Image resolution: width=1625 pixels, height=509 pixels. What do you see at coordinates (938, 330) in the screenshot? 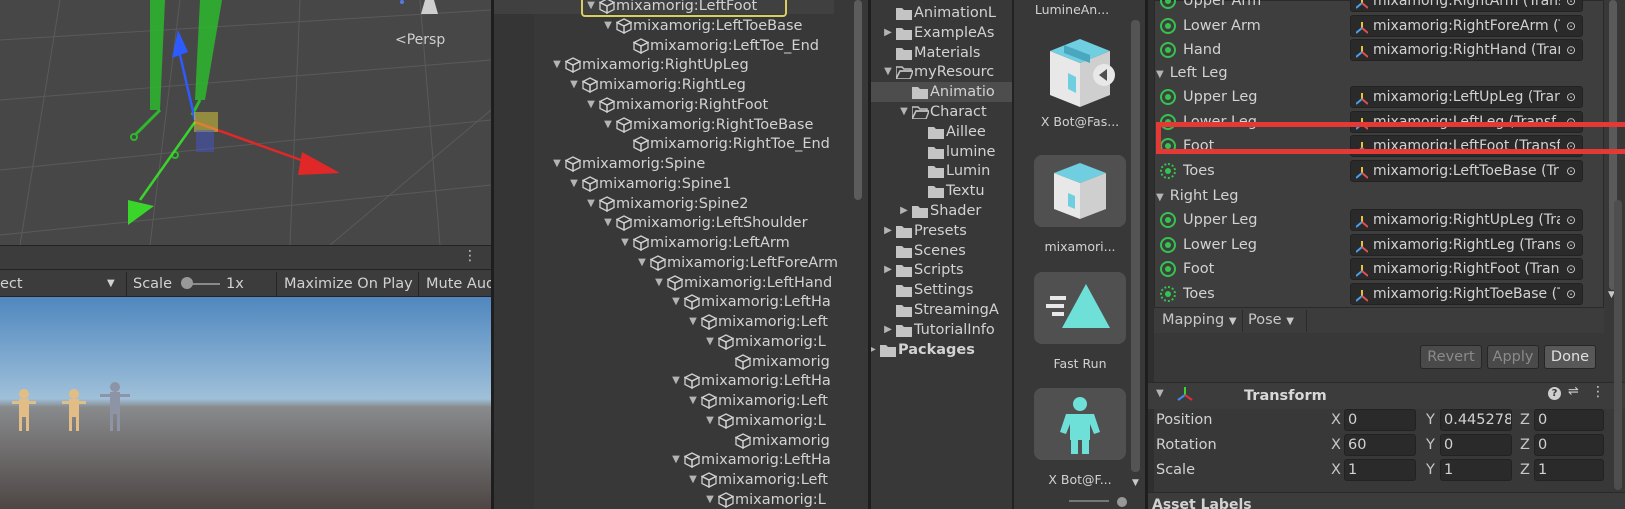
I see `project-folder-item: ▶ TutorialInfo` at bounding box center [938, 330].